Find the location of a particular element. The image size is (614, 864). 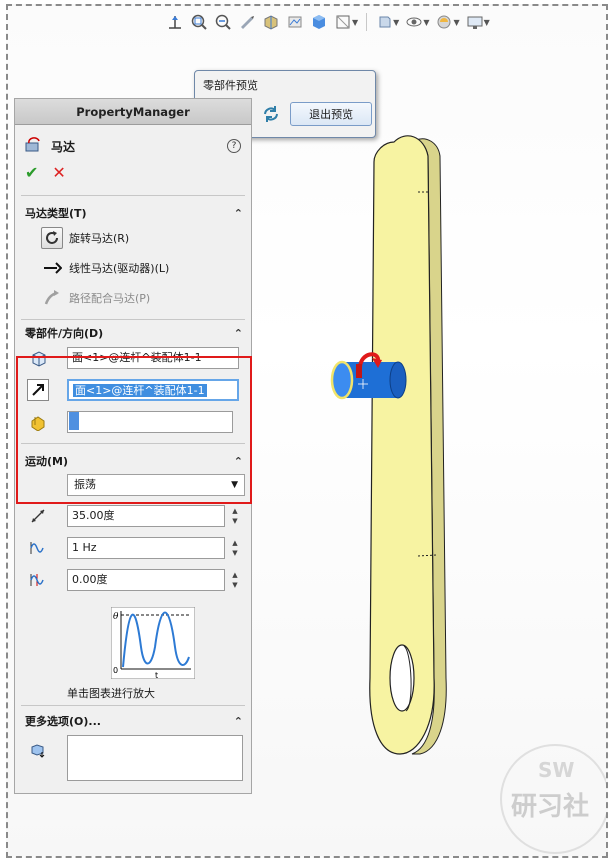

path-mate-motor-icon is located at coordinates (52, 298).